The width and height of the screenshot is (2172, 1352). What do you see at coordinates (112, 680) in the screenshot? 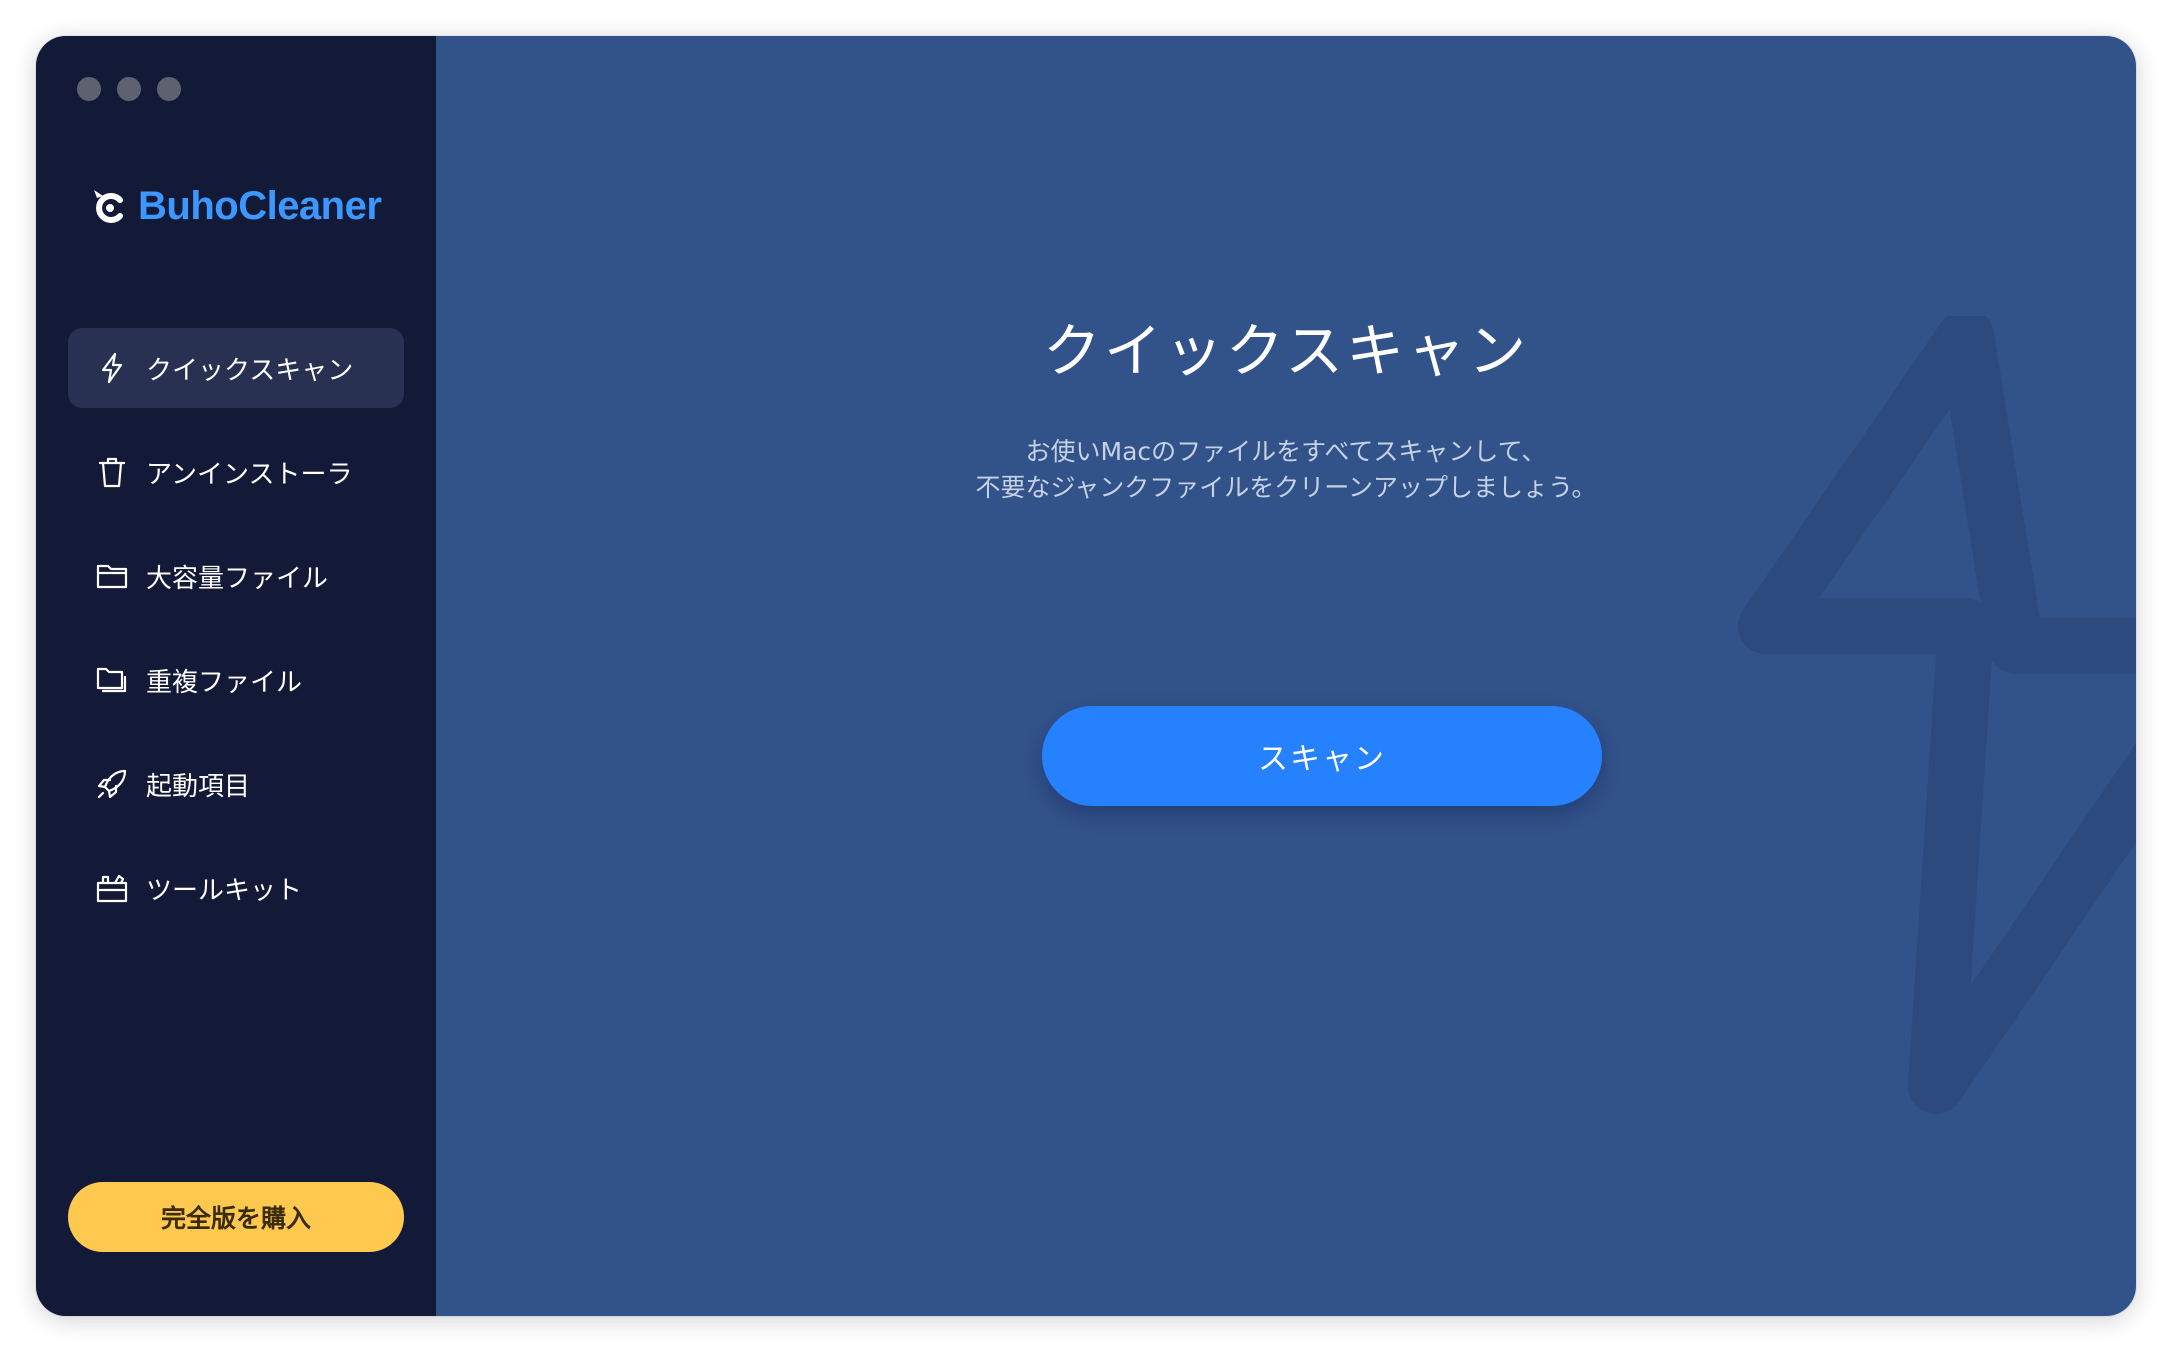
I see `duplicate-folder-icon` at bounding box center [112, 680].